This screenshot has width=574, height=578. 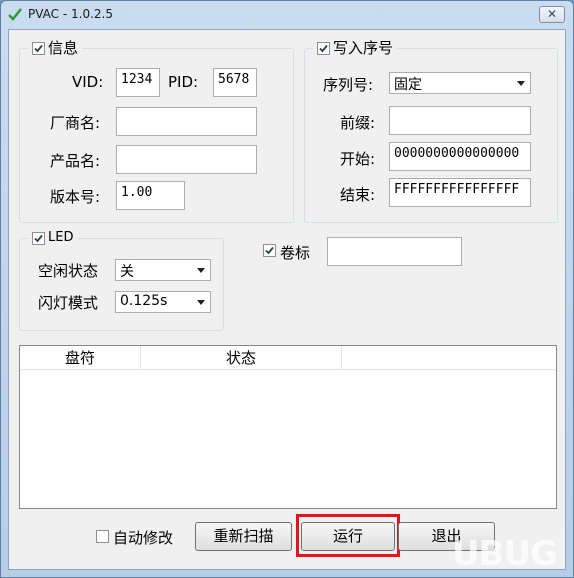 What do you see at coordinates (143, 538) in the screenshot?
I see `auto-fix-label: 自动修改` at bounding box center [143, 538].